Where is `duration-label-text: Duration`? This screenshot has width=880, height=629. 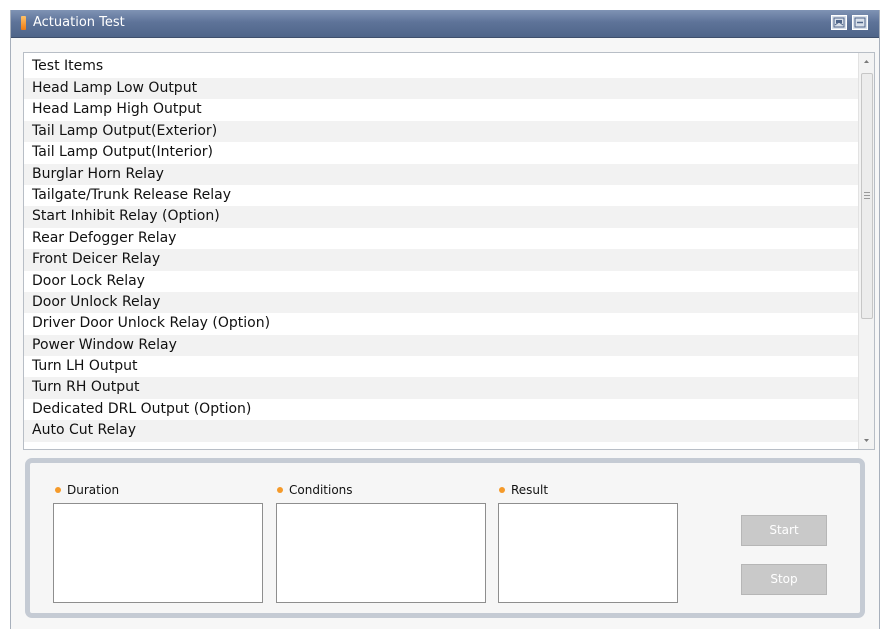
duration-label-text: Duration is located at coordinates (93, 490).